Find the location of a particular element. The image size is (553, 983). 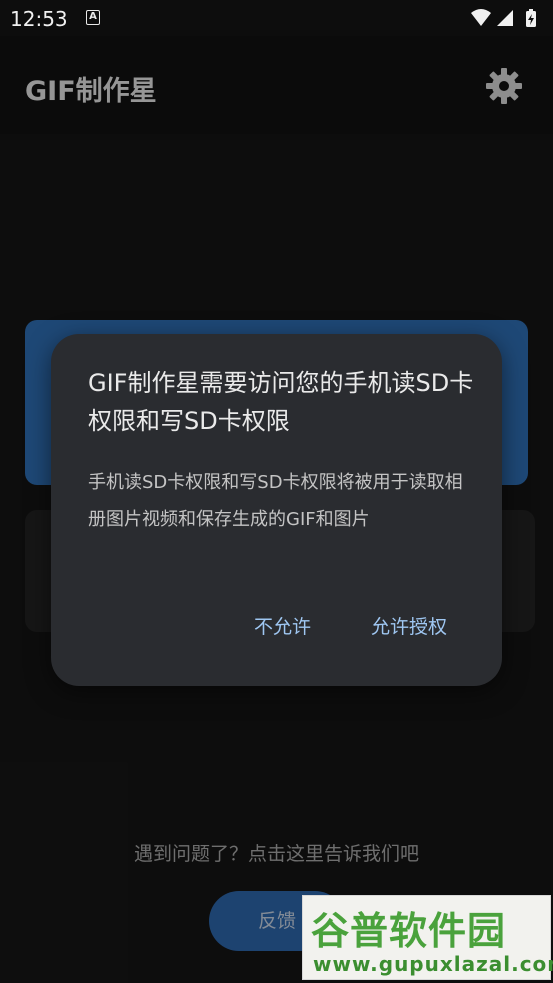

status-icons is located at coordinates (505, 21).